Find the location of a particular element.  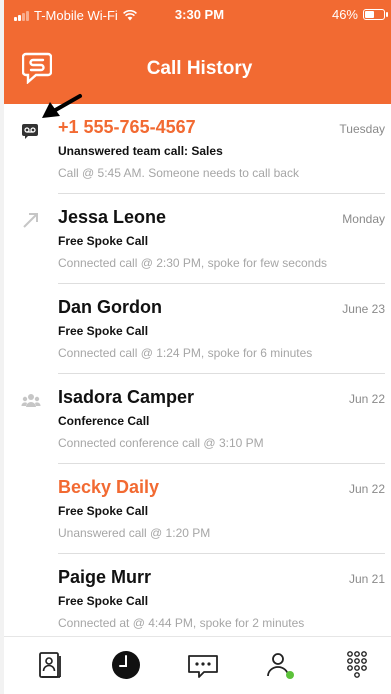

caller-name: Dan Gordon is located at coordinates (110, 307).